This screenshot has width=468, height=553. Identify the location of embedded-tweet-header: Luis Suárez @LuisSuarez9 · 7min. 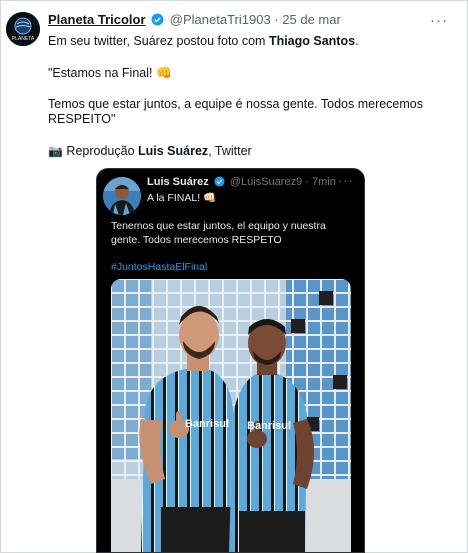
(241, 183).